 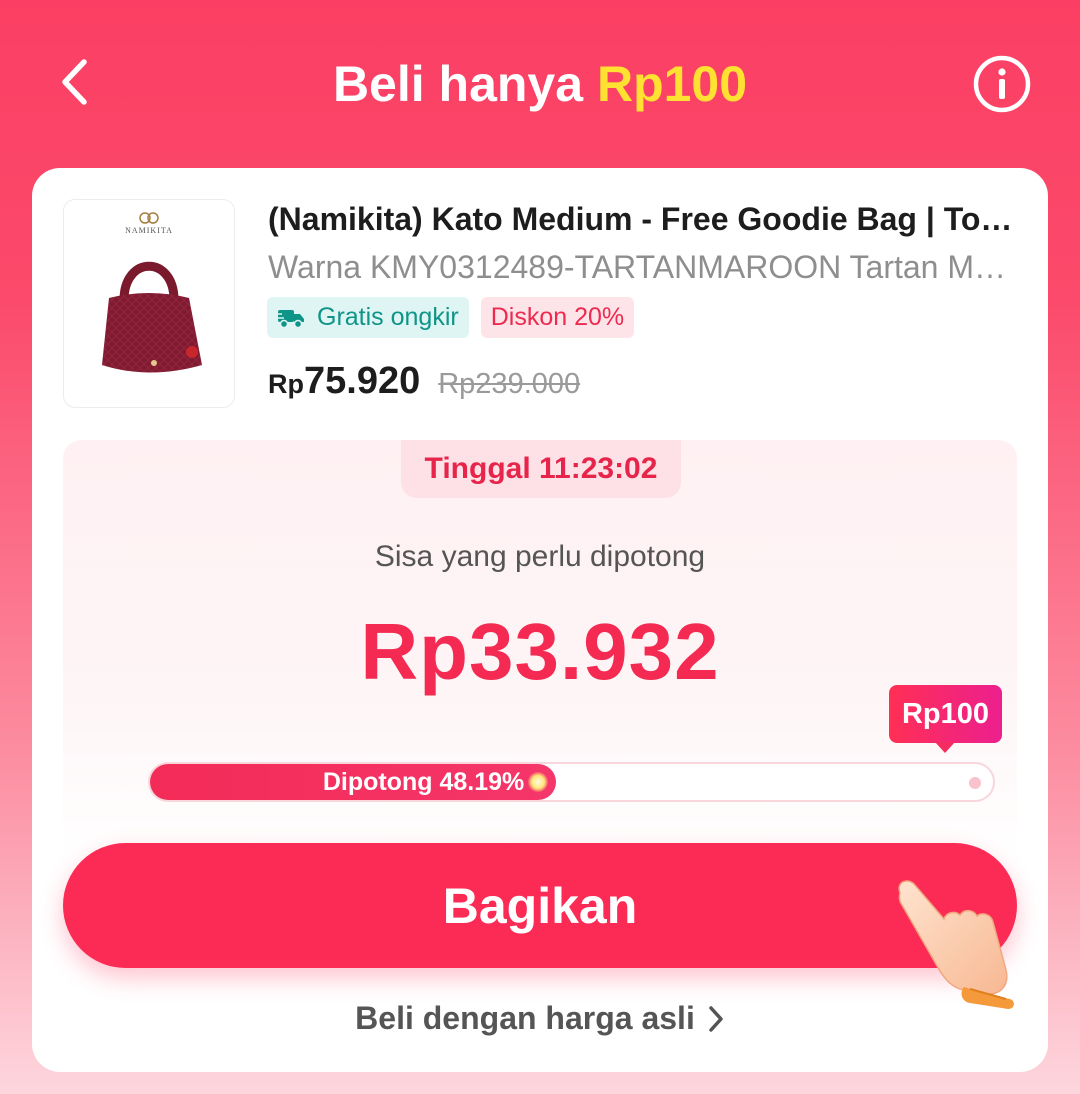 I want to click on progress-bar: Dipotong 48.19%, so click(x=571, y=782).